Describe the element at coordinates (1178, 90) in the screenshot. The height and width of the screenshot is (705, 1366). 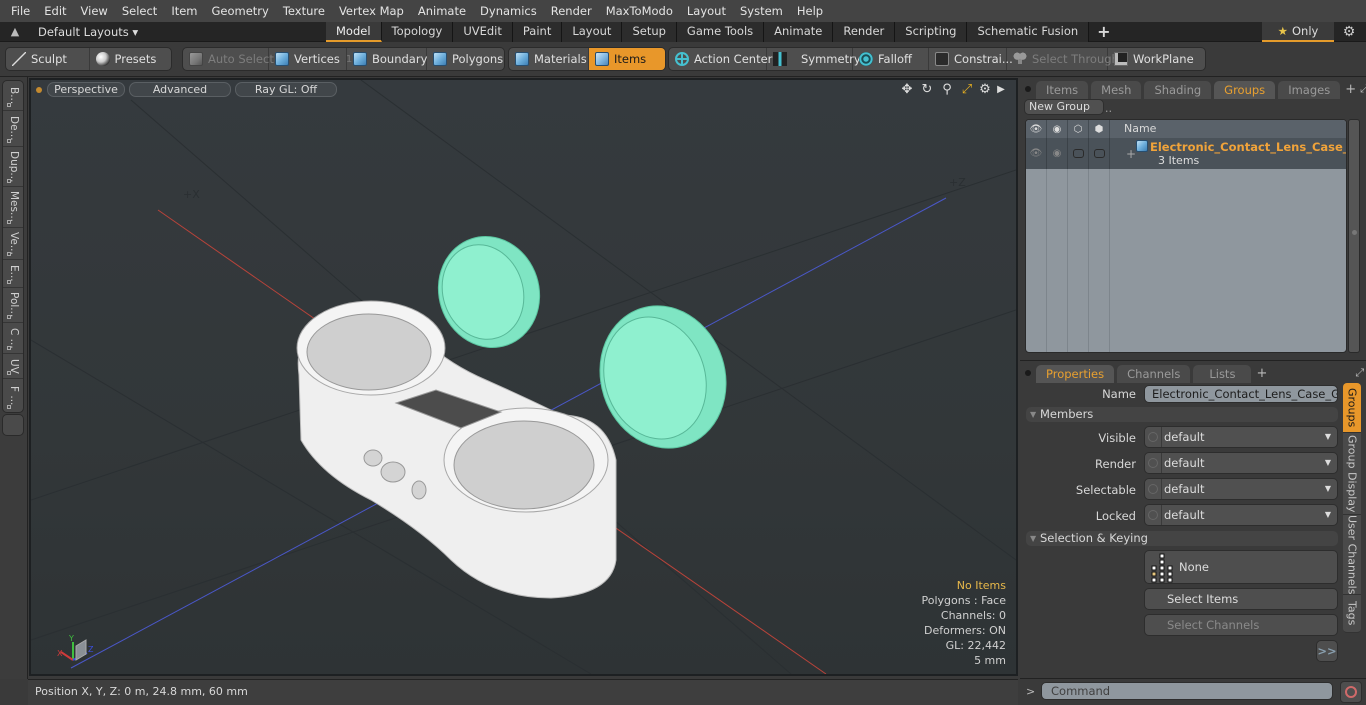
I see `tab-shading: Shading` at that location.